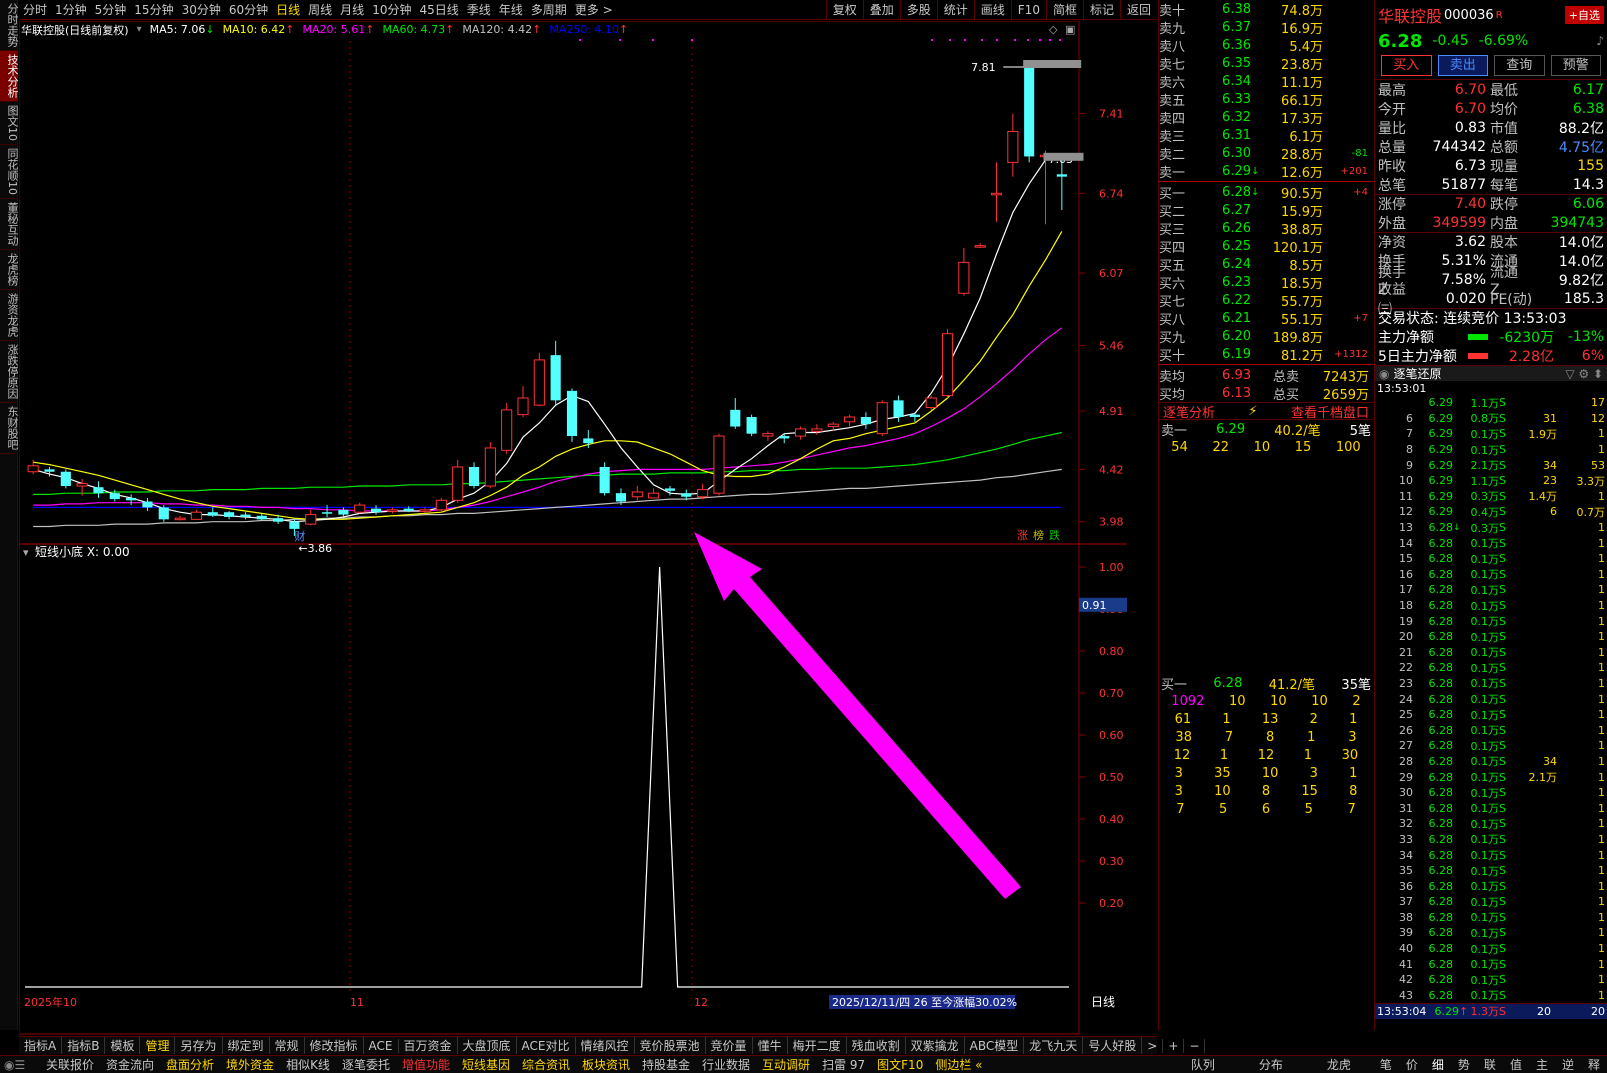  What do you see at coordinates (1516, 1064) in the screenshot?
I see `right-tab-8: 值` at bounding box center [1516, 1064].